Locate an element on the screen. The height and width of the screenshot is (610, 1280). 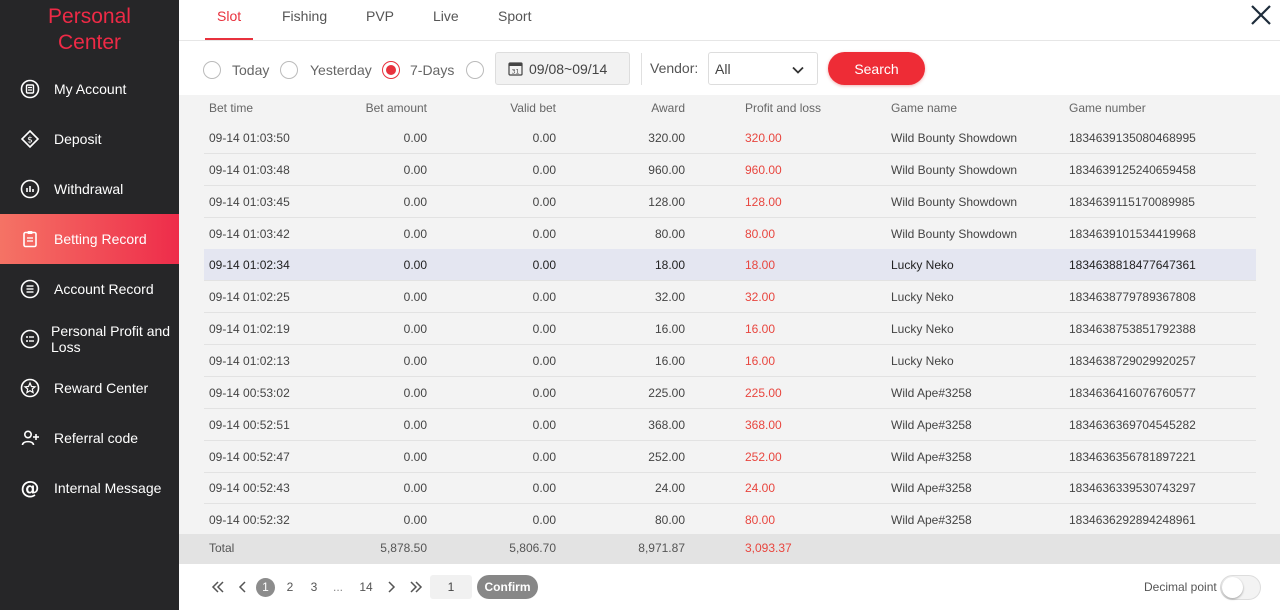
sidebar-item-account-record: Account Record is located at coordinates (89, 289).